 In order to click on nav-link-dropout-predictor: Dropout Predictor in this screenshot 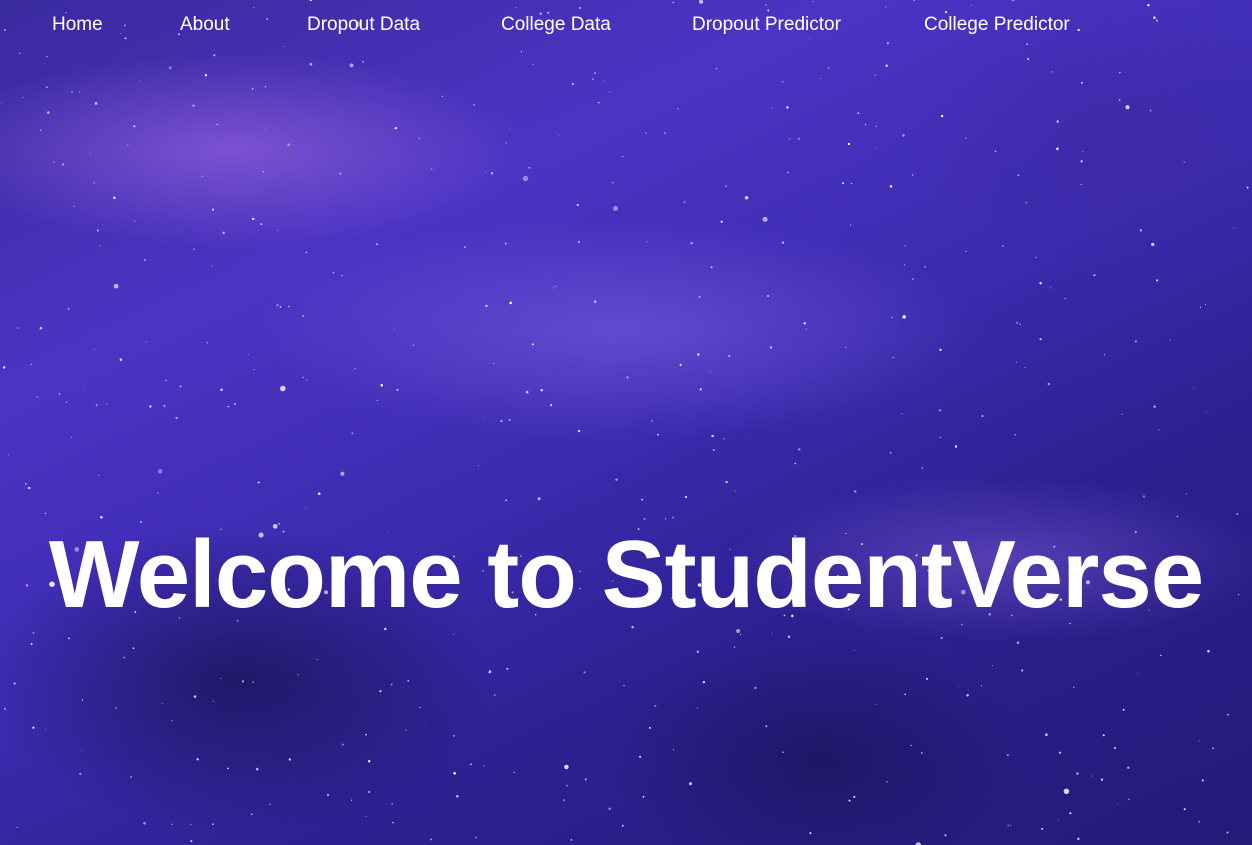, I will do `click(766, 25)`.